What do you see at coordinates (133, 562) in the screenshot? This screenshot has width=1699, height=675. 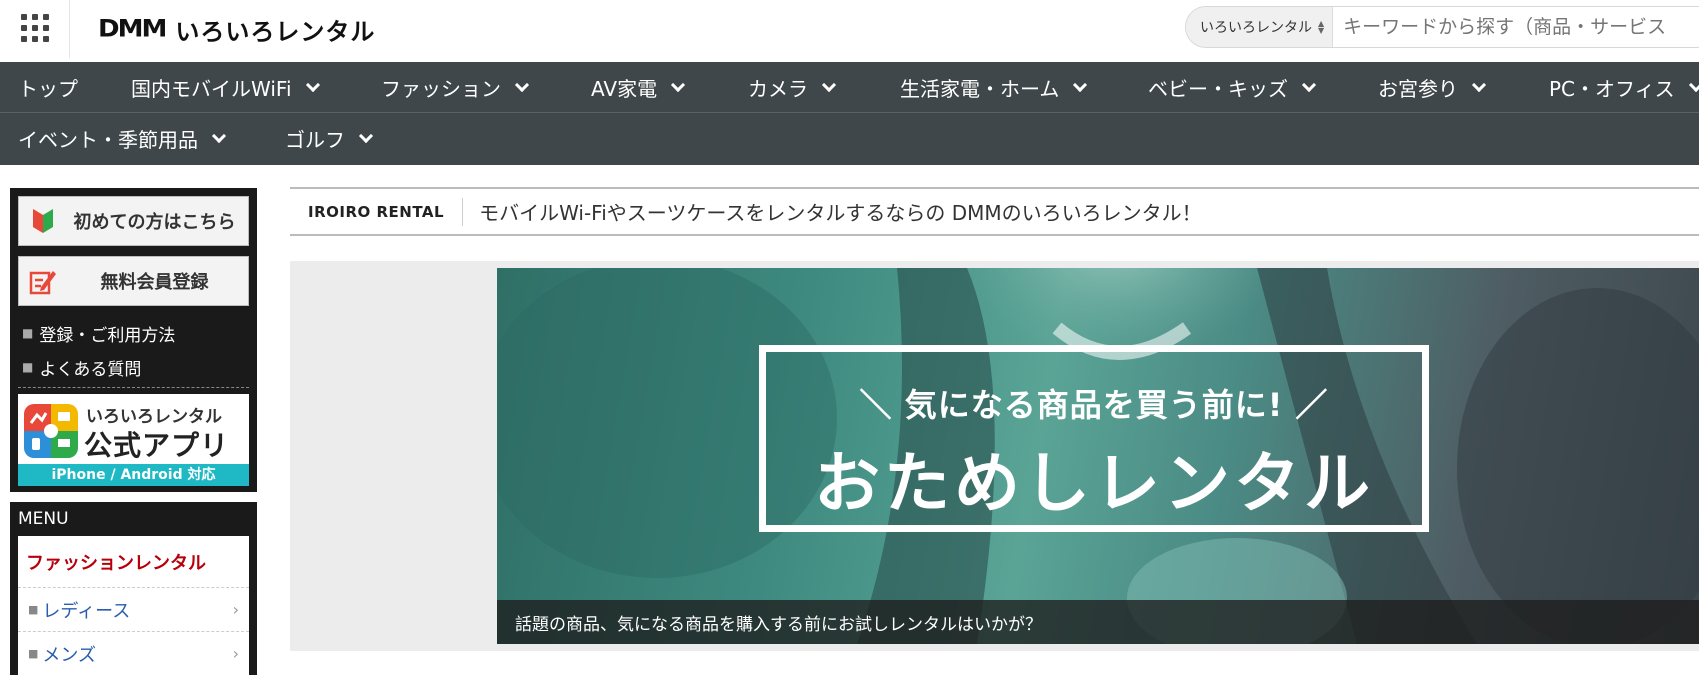 I see `menu-category-fashion: ファッションレンタル` at bounding box center [133, 562].